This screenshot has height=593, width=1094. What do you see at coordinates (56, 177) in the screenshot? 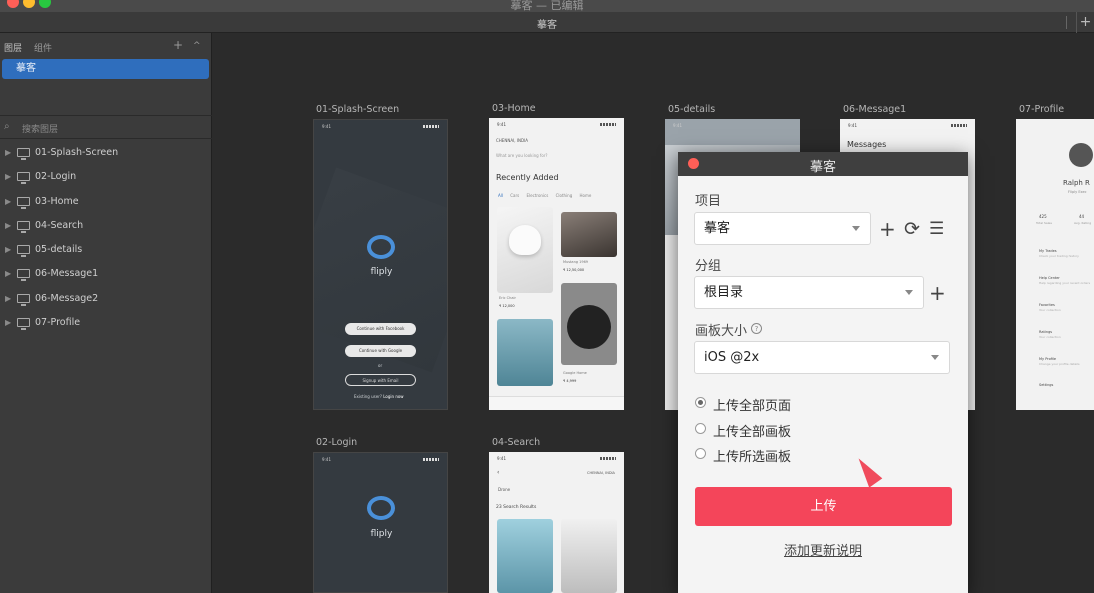
I see `layer-name: 02-Login` at bounding box center [56, 177].